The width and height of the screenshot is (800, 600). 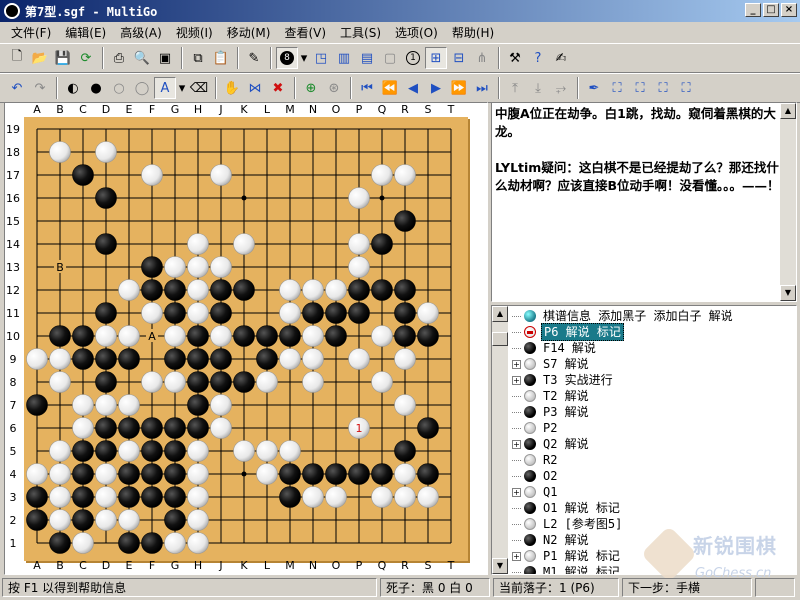 I want to click on number-one-icon: 1, so click(x=413, y=58).